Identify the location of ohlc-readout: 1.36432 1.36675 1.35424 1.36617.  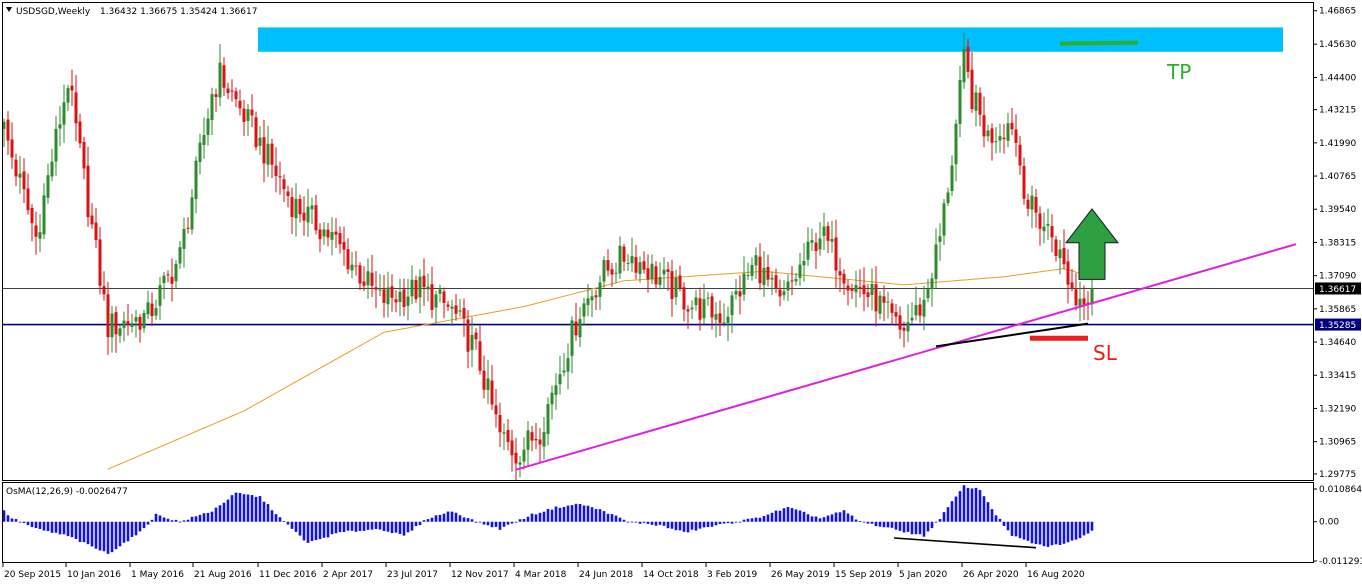
(178, 12).